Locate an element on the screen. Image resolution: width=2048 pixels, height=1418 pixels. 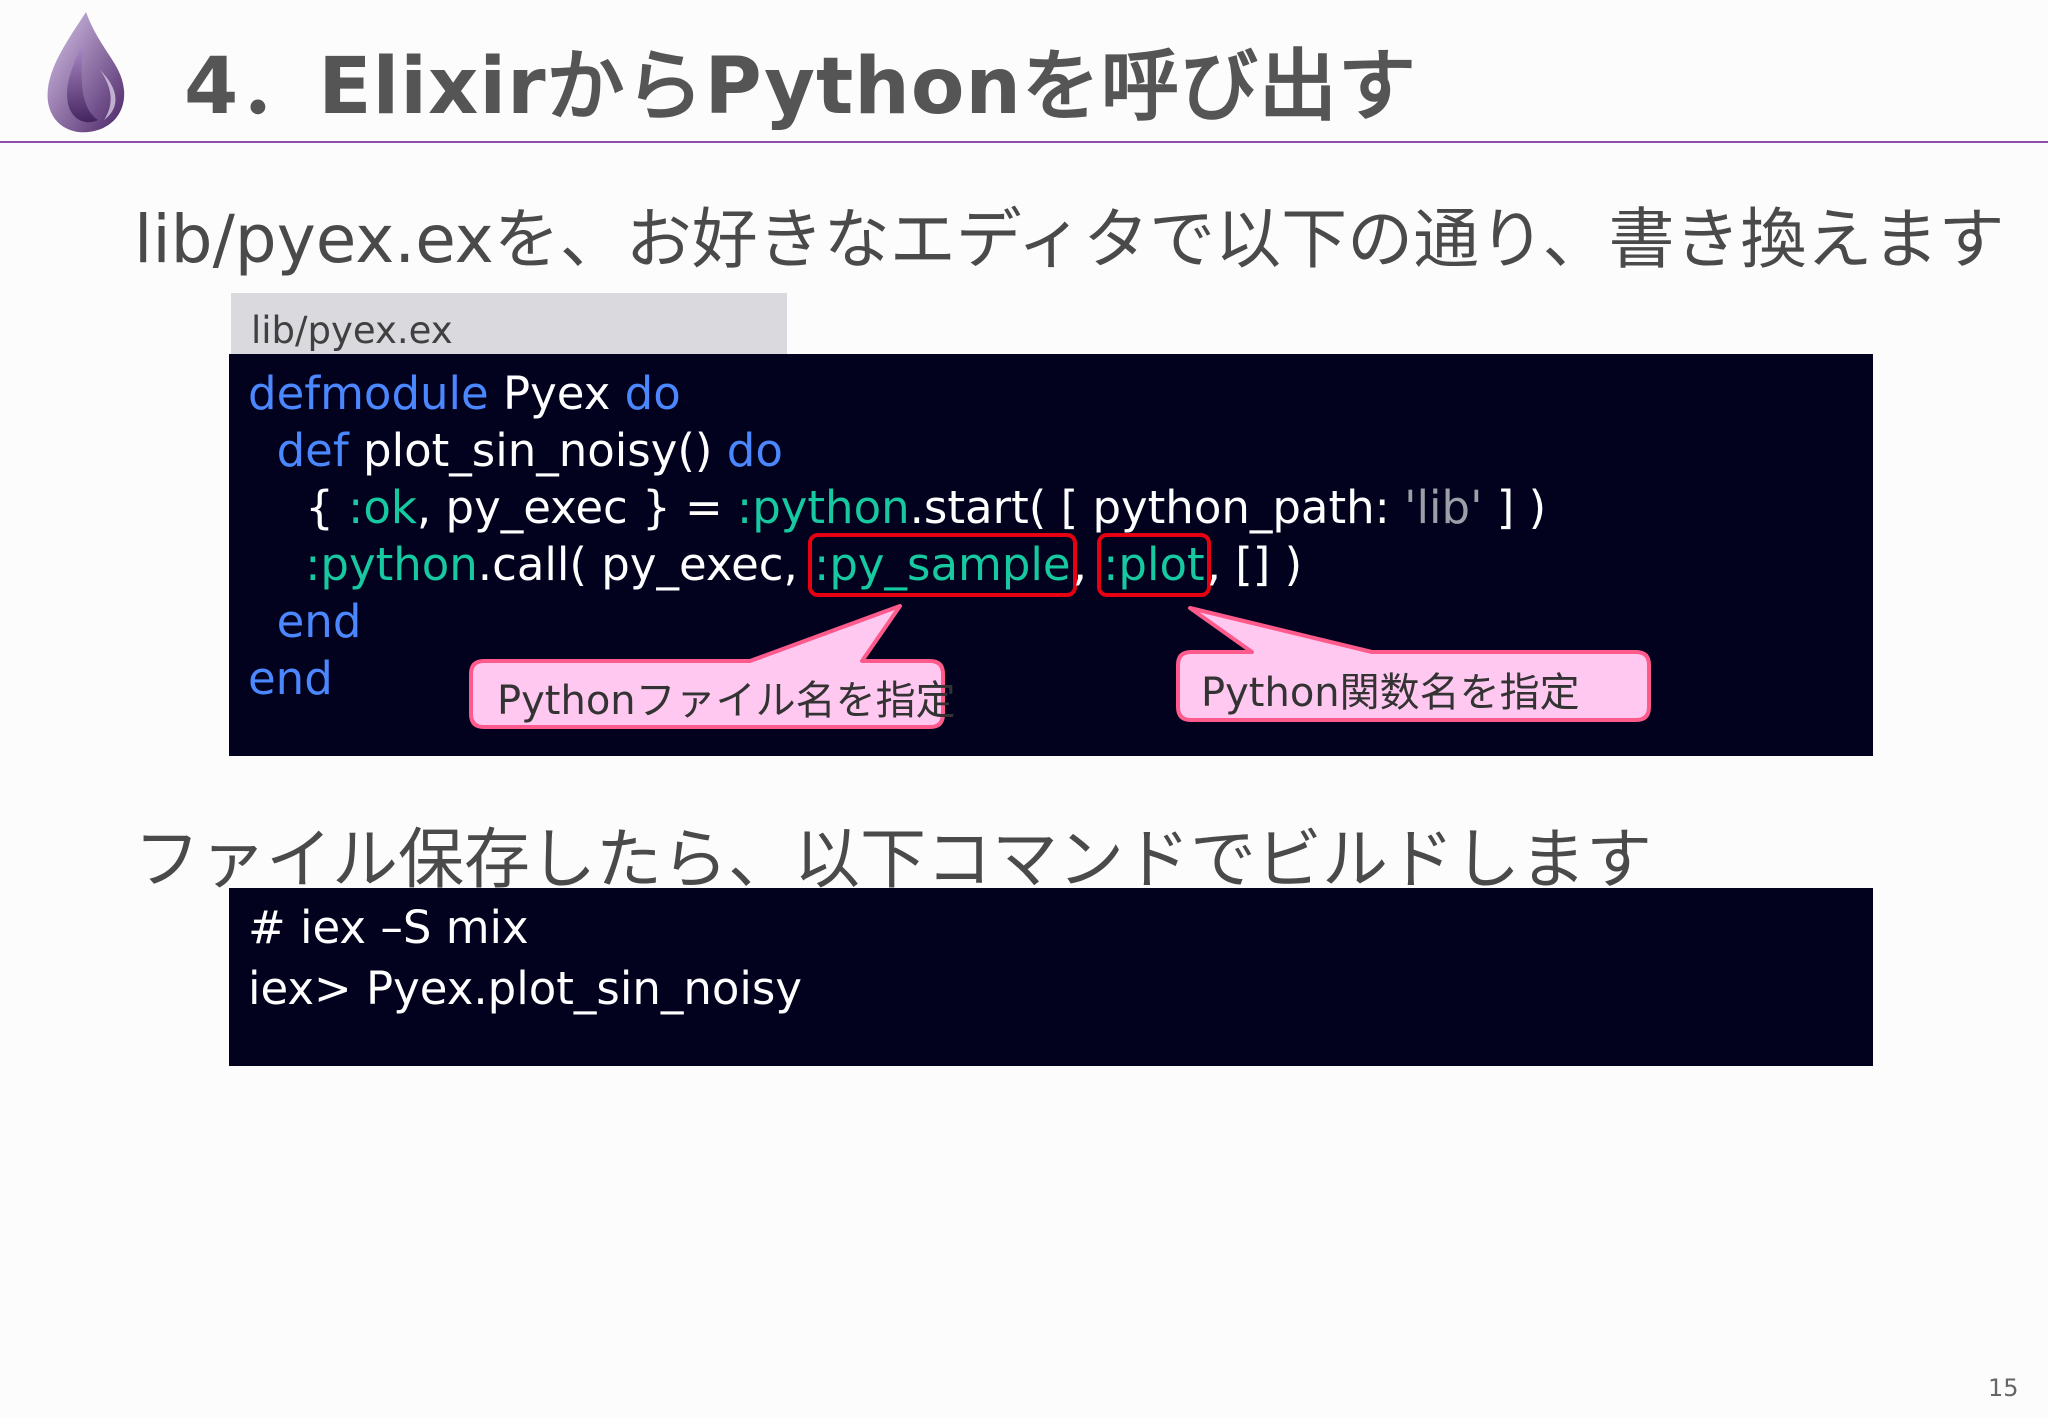
code-text: plot_sin_noisy() is located at coordinates (537, 450).